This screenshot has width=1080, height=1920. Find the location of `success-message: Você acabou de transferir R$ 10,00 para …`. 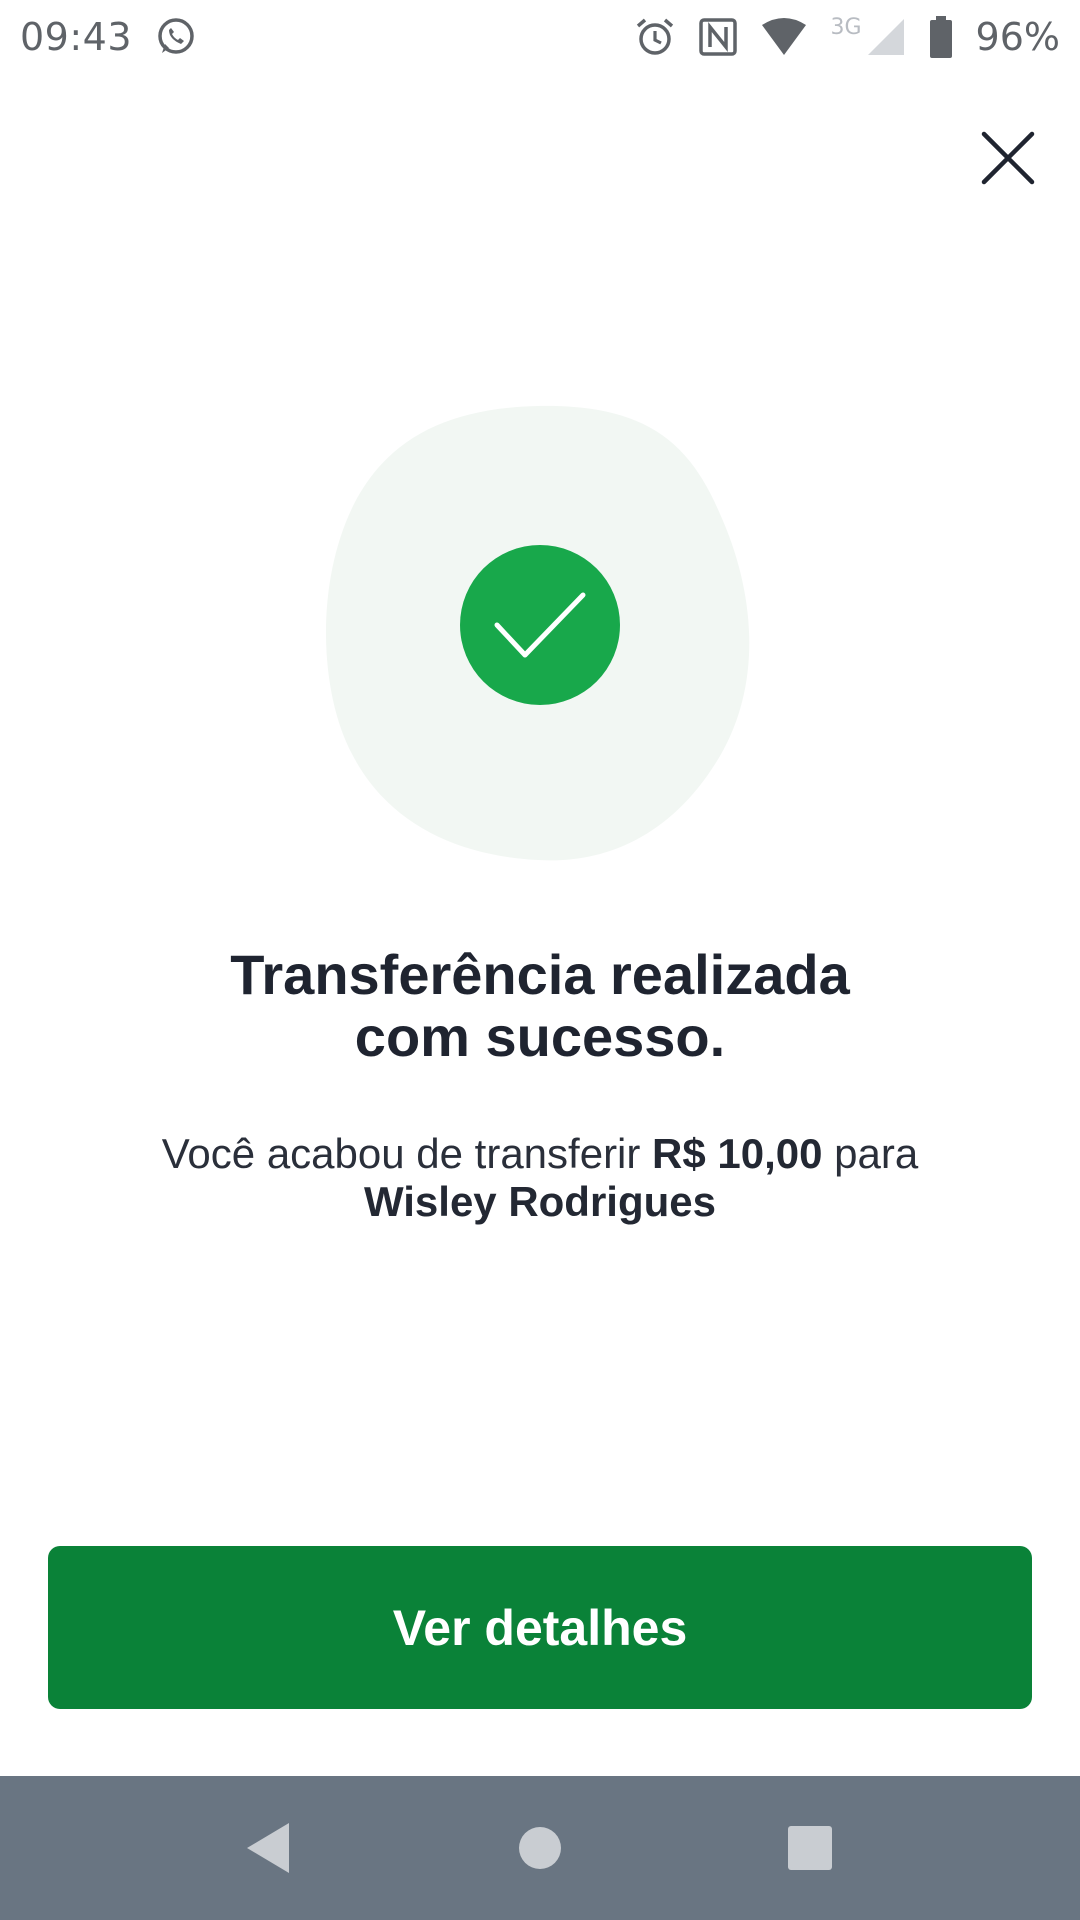

success-message: Você acabou de transferir R$ 10,00 para … is located at coordinates (540, 1178).